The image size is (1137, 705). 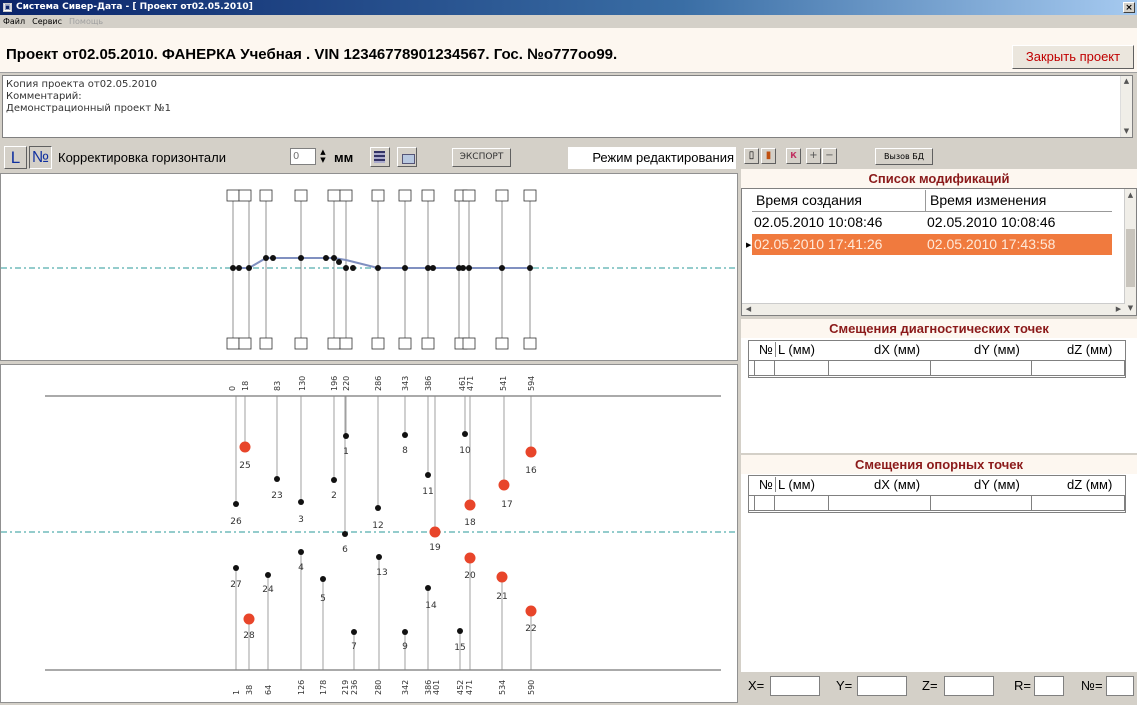 I want to click on close-project-button: Закрыть проект, so click(x=1073, y=57).